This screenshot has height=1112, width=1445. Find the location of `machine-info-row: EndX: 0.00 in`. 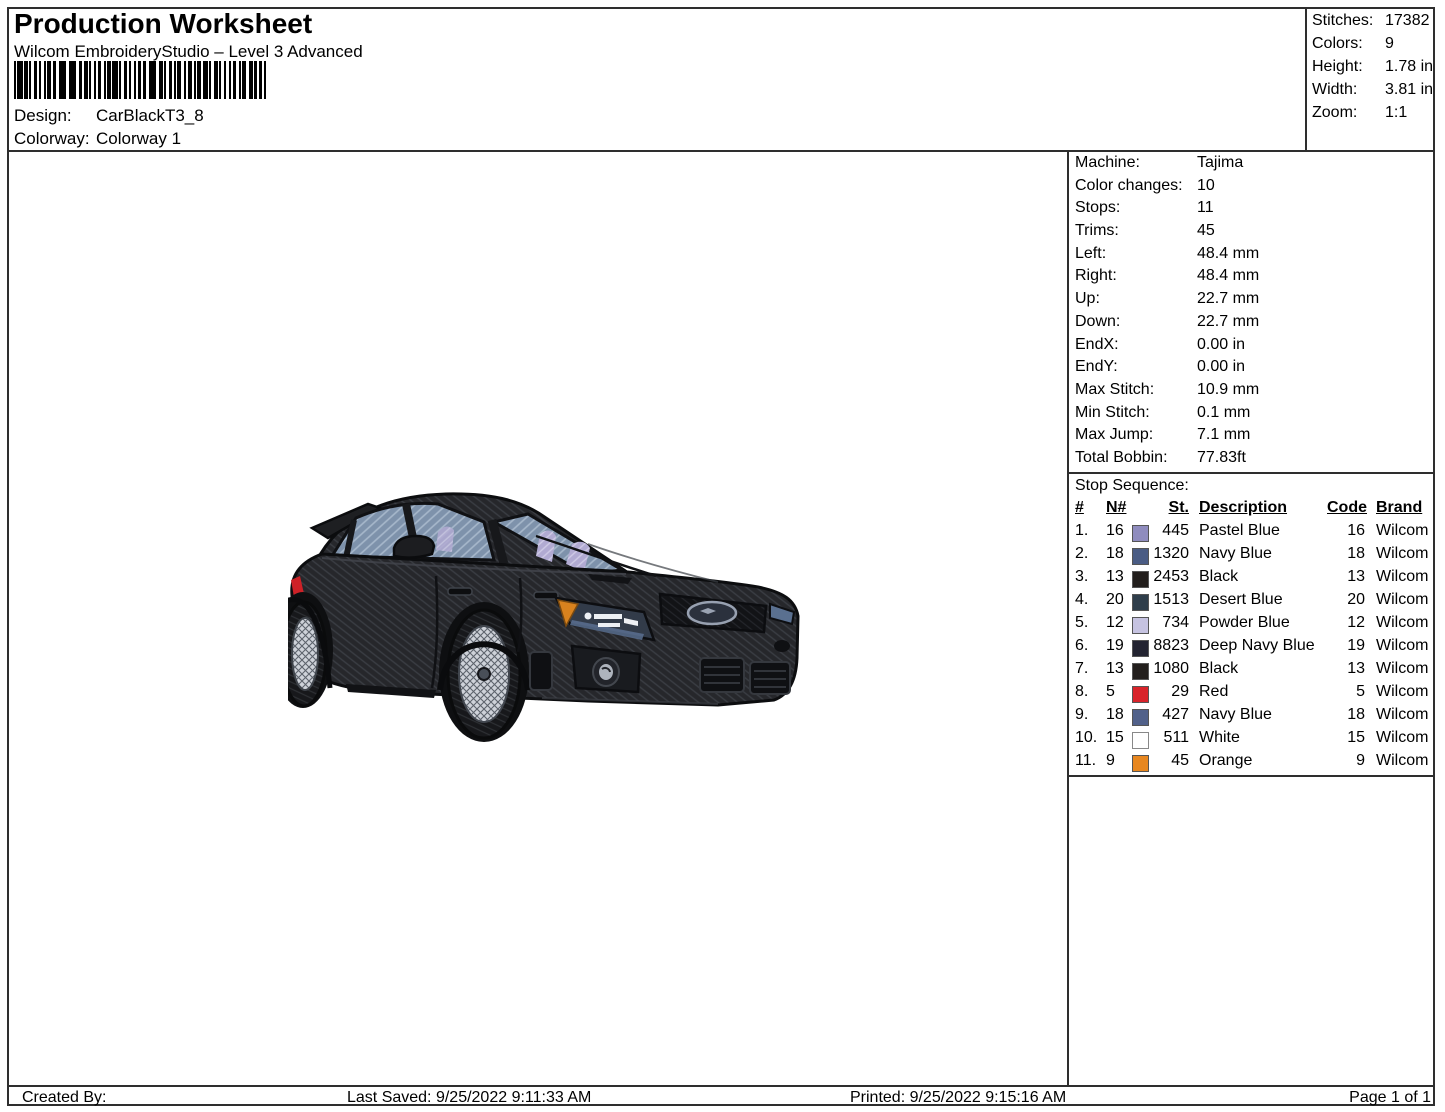

machine-info-row: EndX: 0.00 in is located at coordinates (1255, 347).